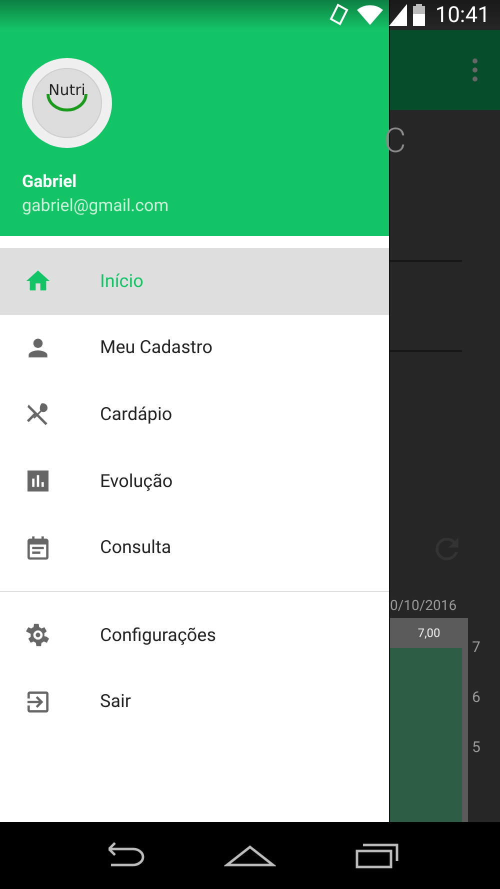 The image size is (500, 889). Describe the element at coordinates (424, 606) in the screenshot. I see `date-label: 0/10/2016` at that location.